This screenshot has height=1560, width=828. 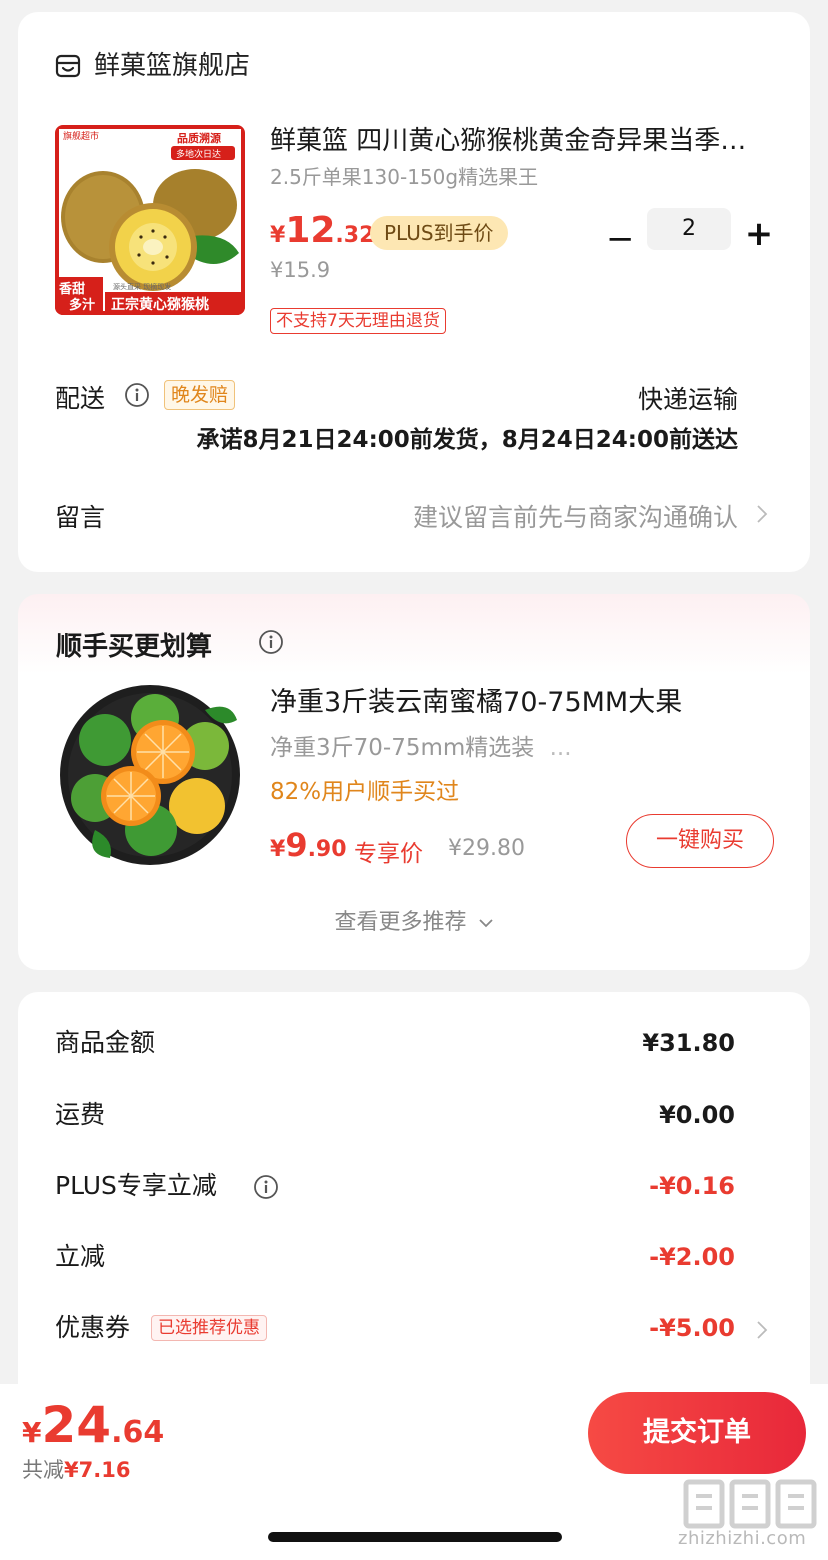 I want to click on summary-row-instant-discount: 立减 -¥2.00, so click(x=395, y=1259).